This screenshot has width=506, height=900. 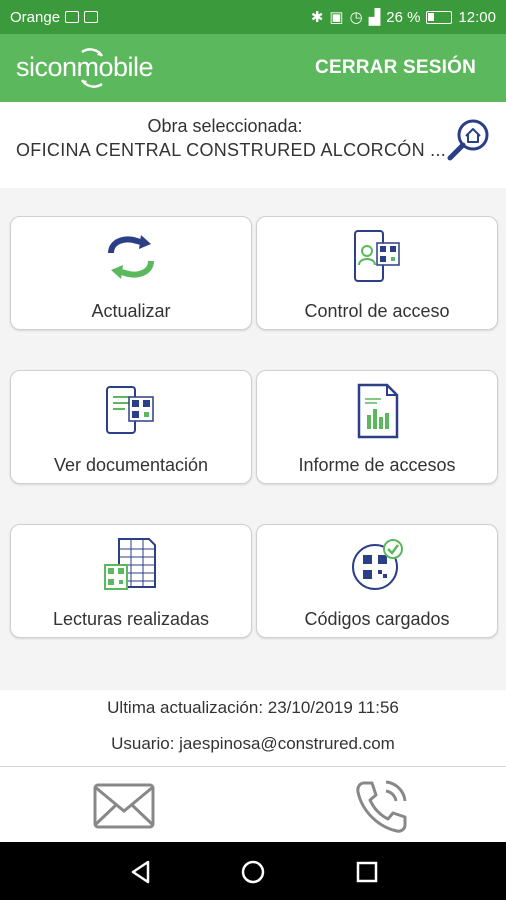 I want to click on app-notification-icon, so click(x=91, y=17).